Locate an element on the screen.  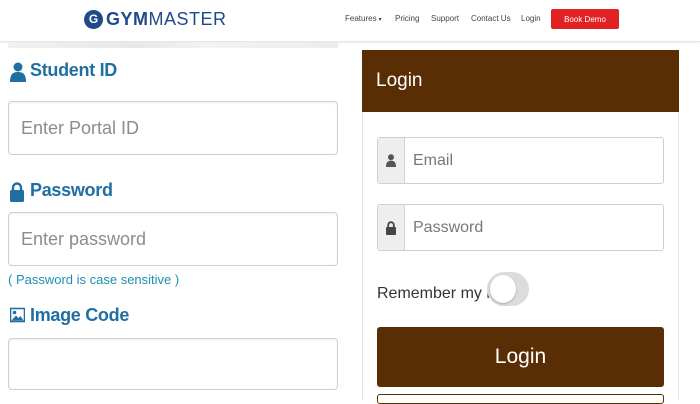
student-id-input: Enter Portal ID is located at coordinates (173, 128).